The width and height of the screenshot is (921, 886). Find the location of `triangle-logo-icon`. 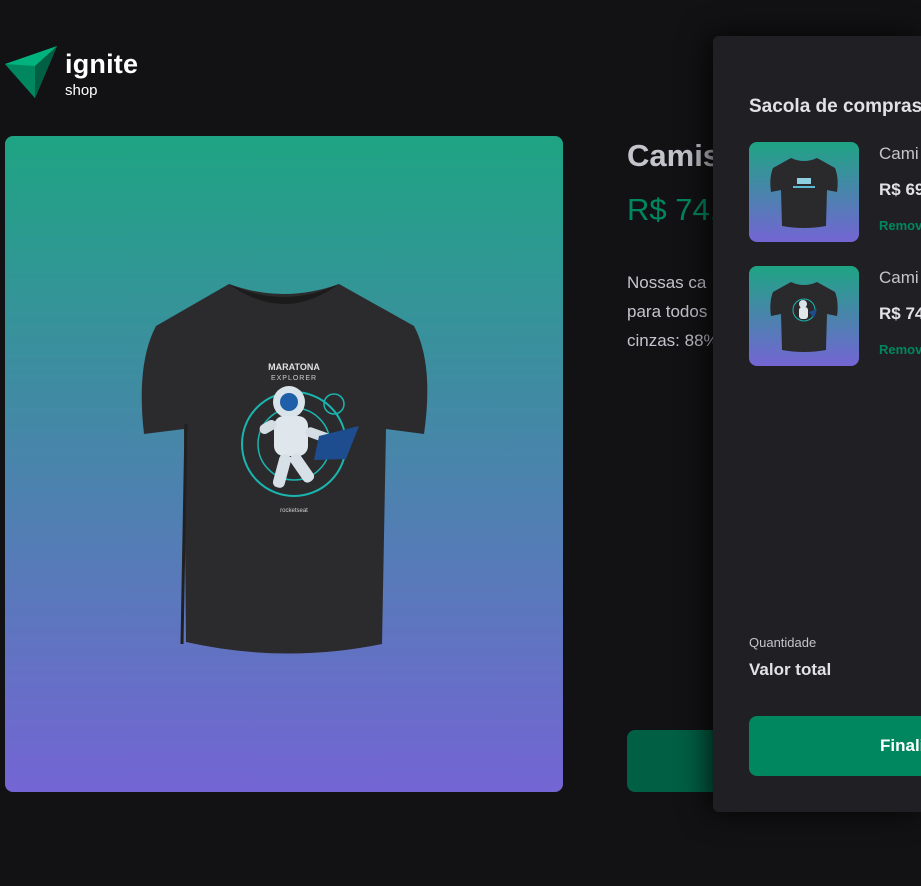

triangle-logo-icon is located at coordinates (31, 72).